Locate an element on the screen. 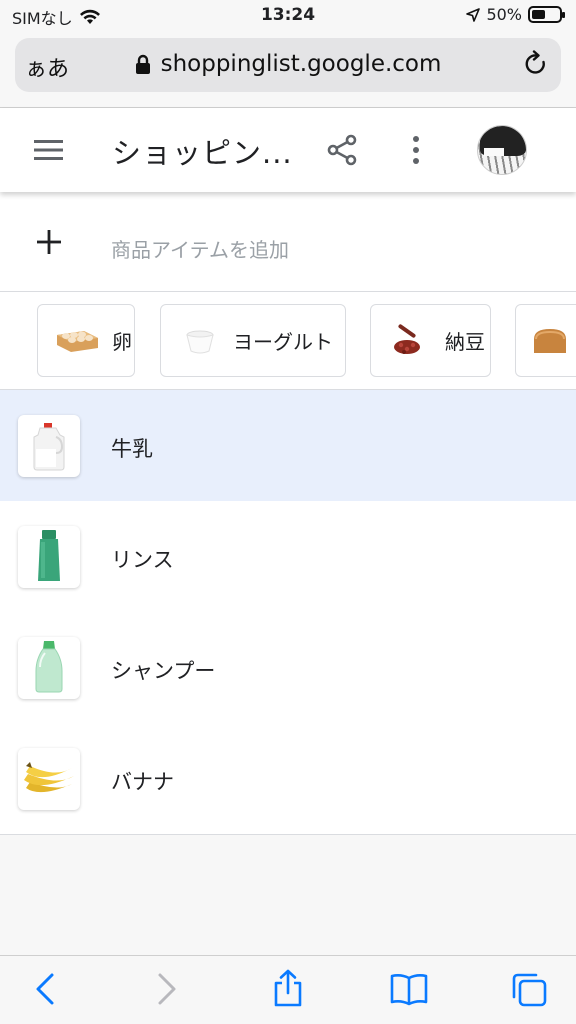 The image size is (576, 1024). status-bar: SIMなし 13:24 50% is located at coordinates (288, 16).